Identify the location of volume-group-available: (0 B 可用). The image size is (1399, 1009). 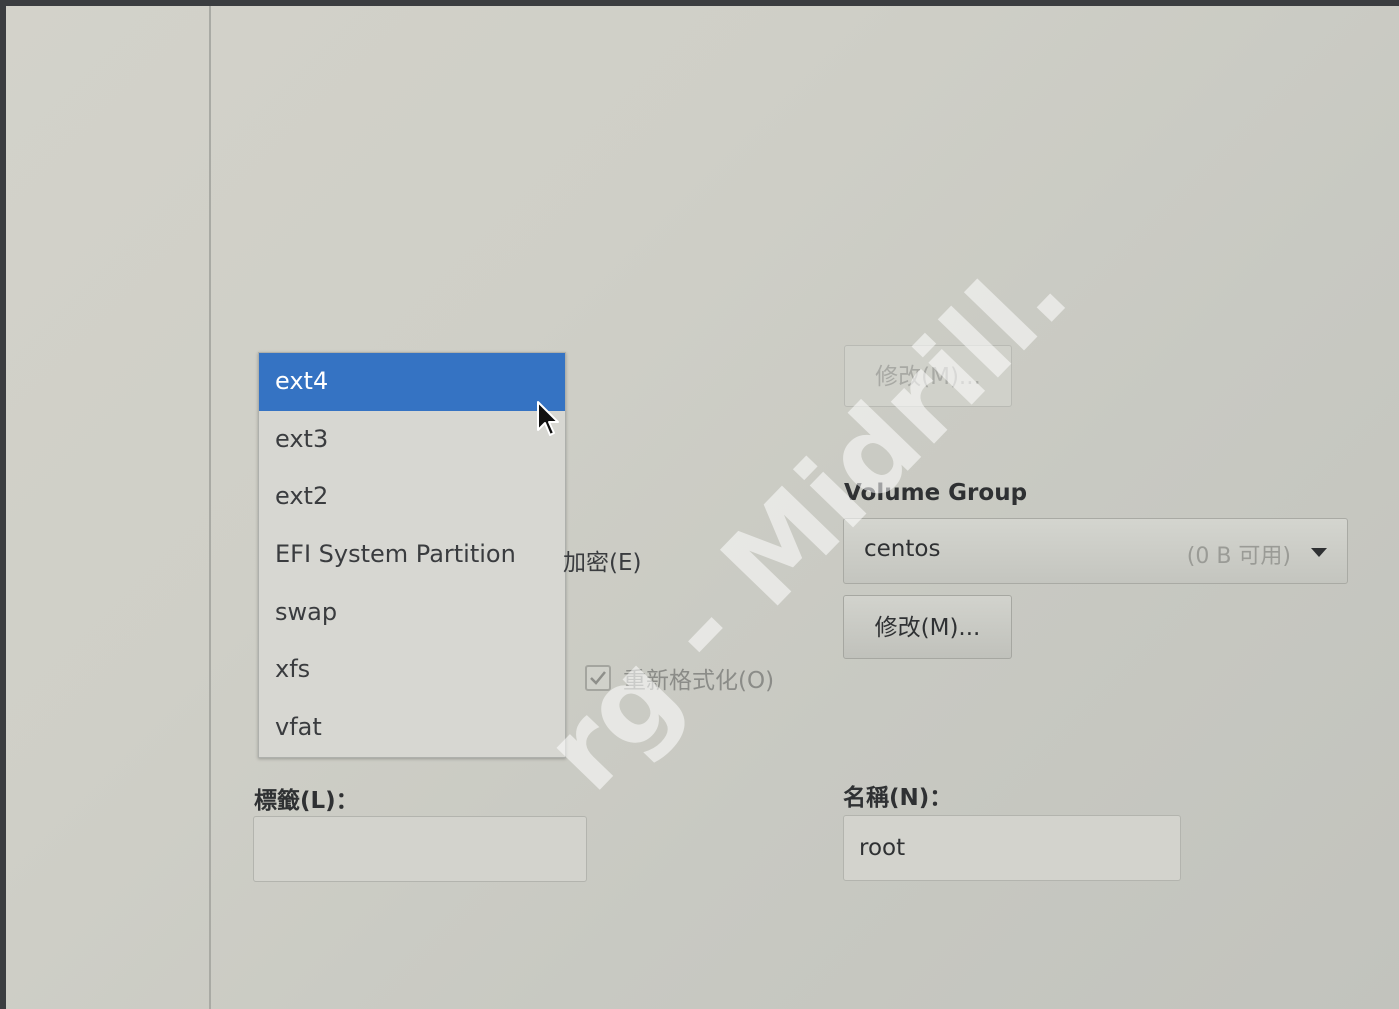
(1238, 556).